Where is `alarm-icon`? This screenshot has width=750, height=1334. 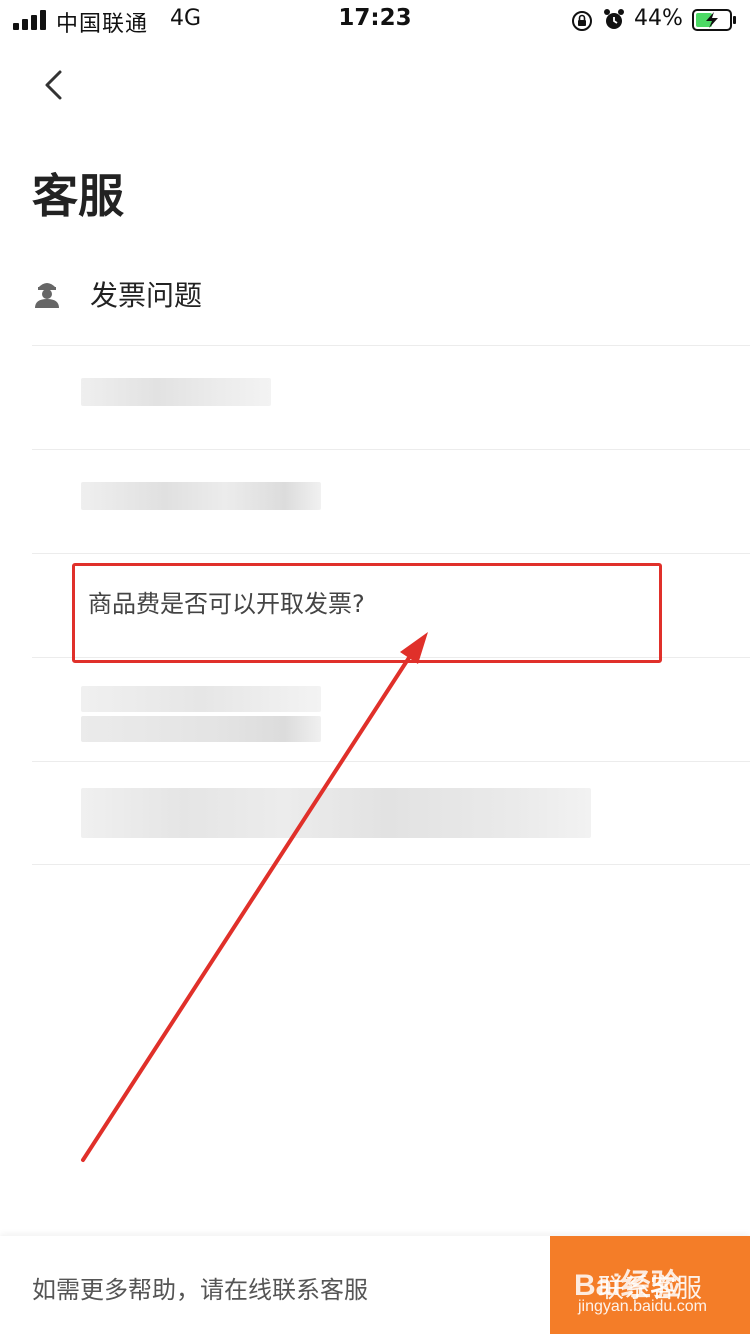 alarm-icon is located at coordinates (614, 19).